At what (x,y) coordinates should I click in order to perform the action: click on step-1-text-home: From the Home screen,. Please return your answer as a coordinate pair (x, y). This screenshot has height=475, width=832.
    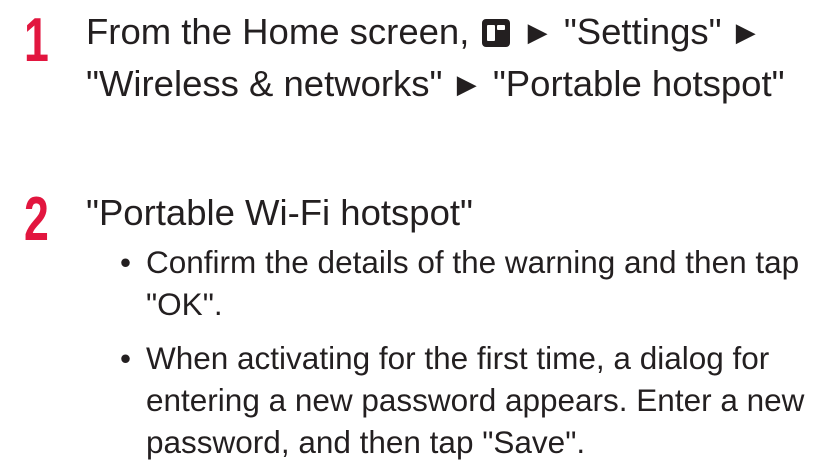
    Looking at the image, I should click on (283, 31).